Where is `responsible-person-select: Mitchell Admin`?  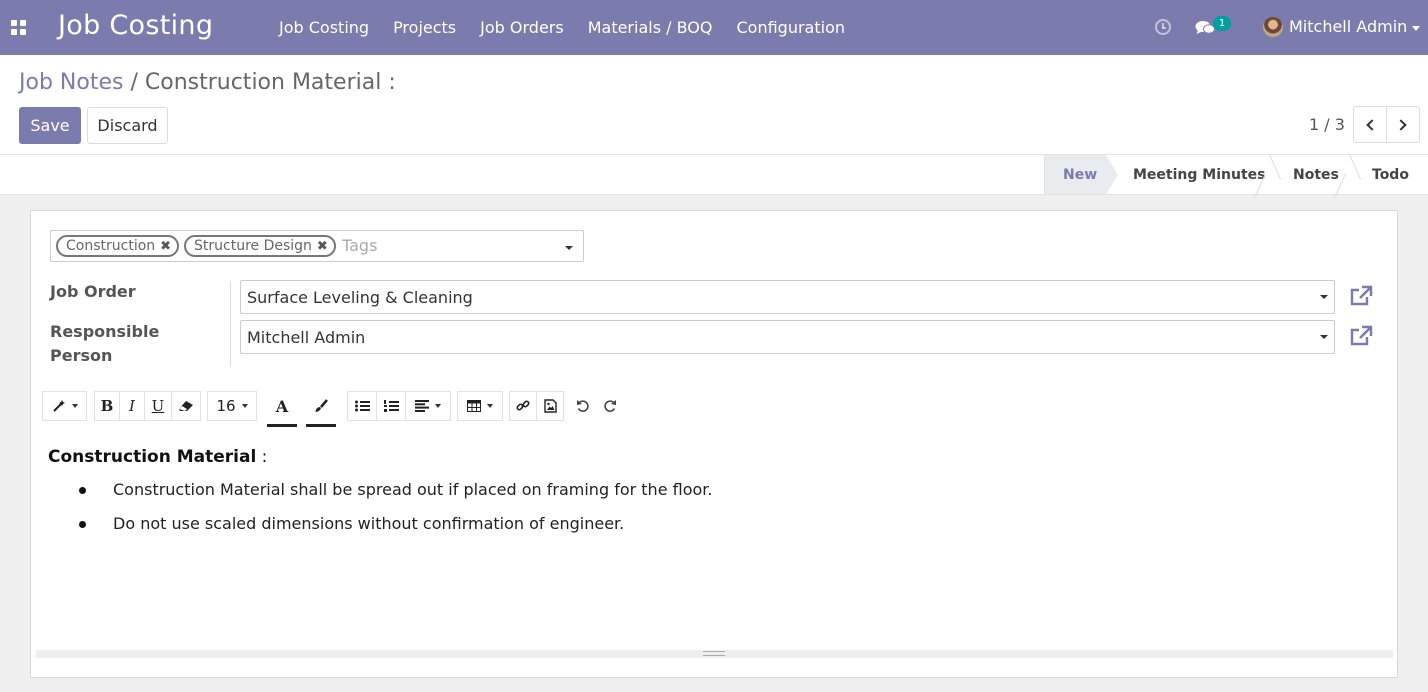 responsible-person-select: Mitchell Admin is located at coordinates (787, 337).